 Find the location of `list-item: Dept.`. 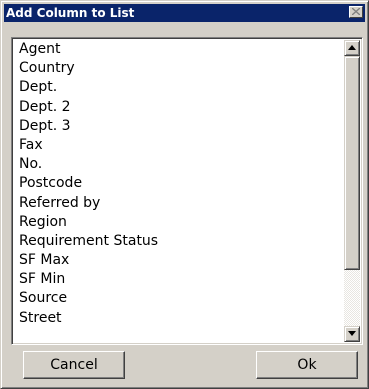

list-item: Dept. is located at coordinates (179, 87).